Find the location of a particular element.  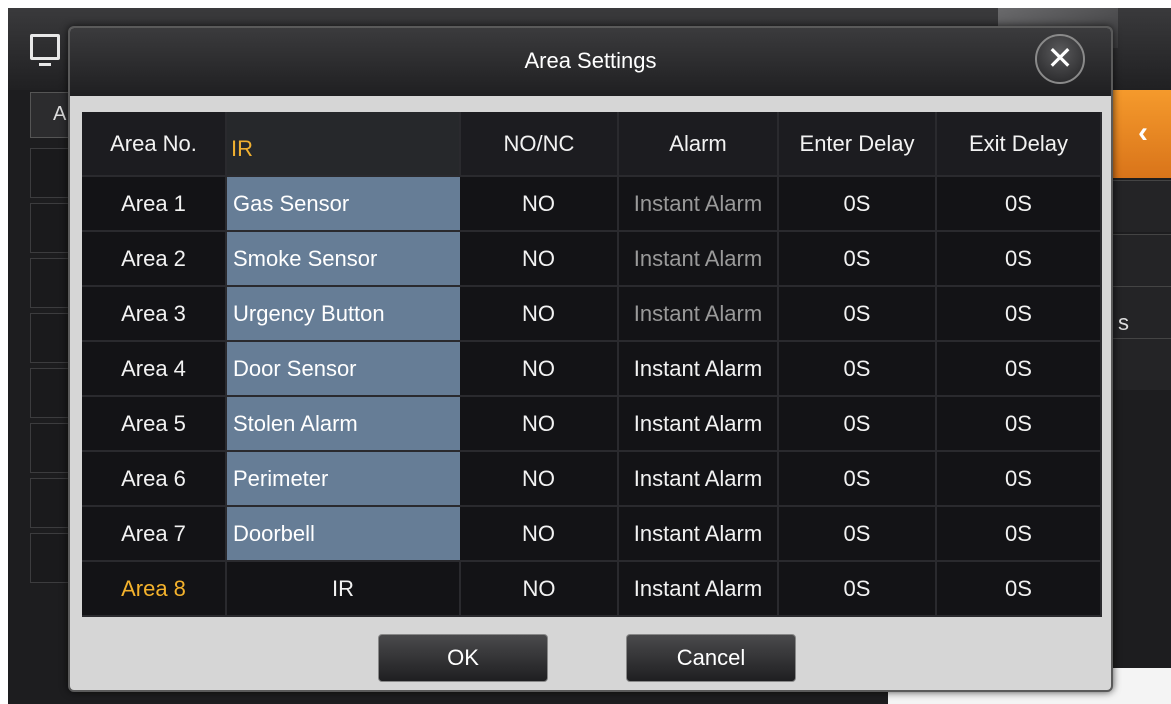

close-icon: ✕ is located at coordinates (1060, 58).